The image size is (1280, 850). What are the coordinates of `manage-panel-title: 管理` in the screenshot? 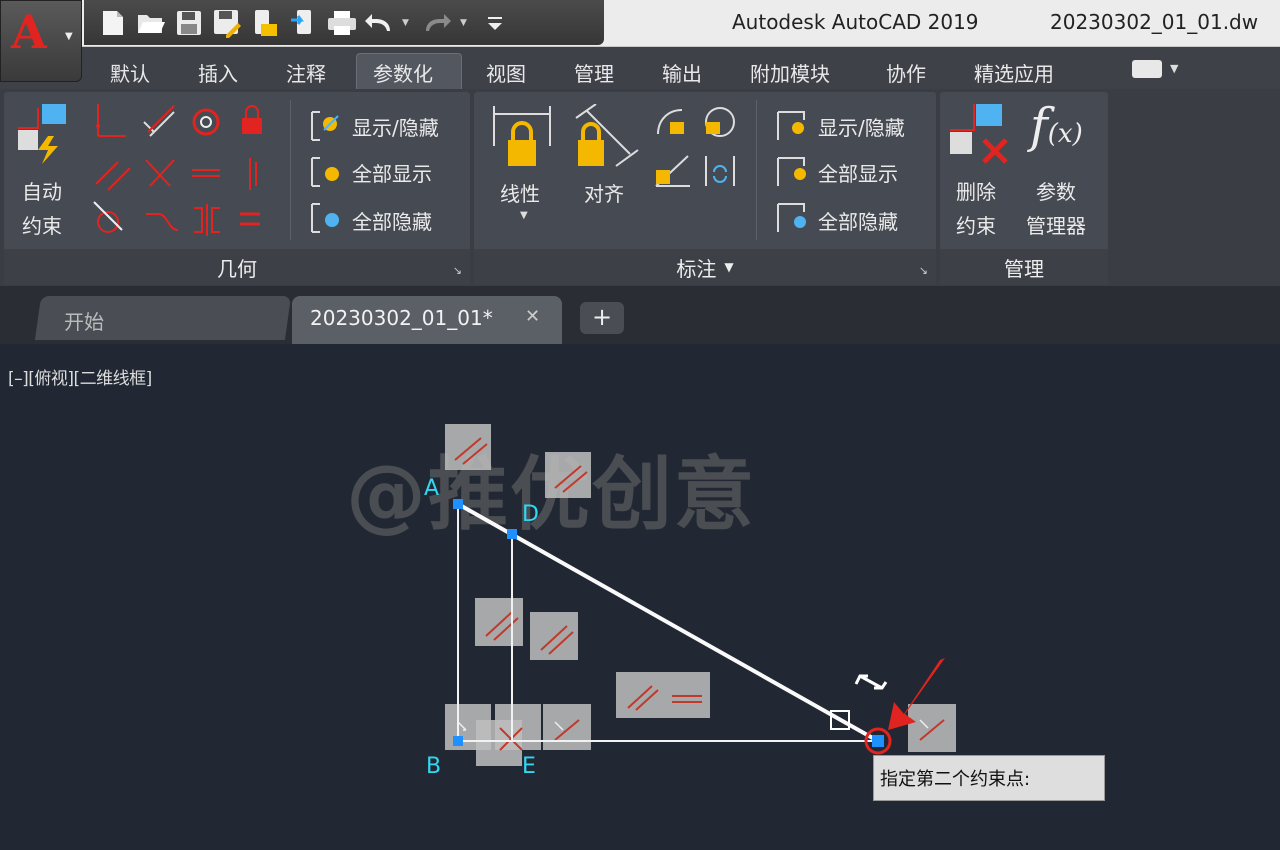 It's located at (1024, 268).